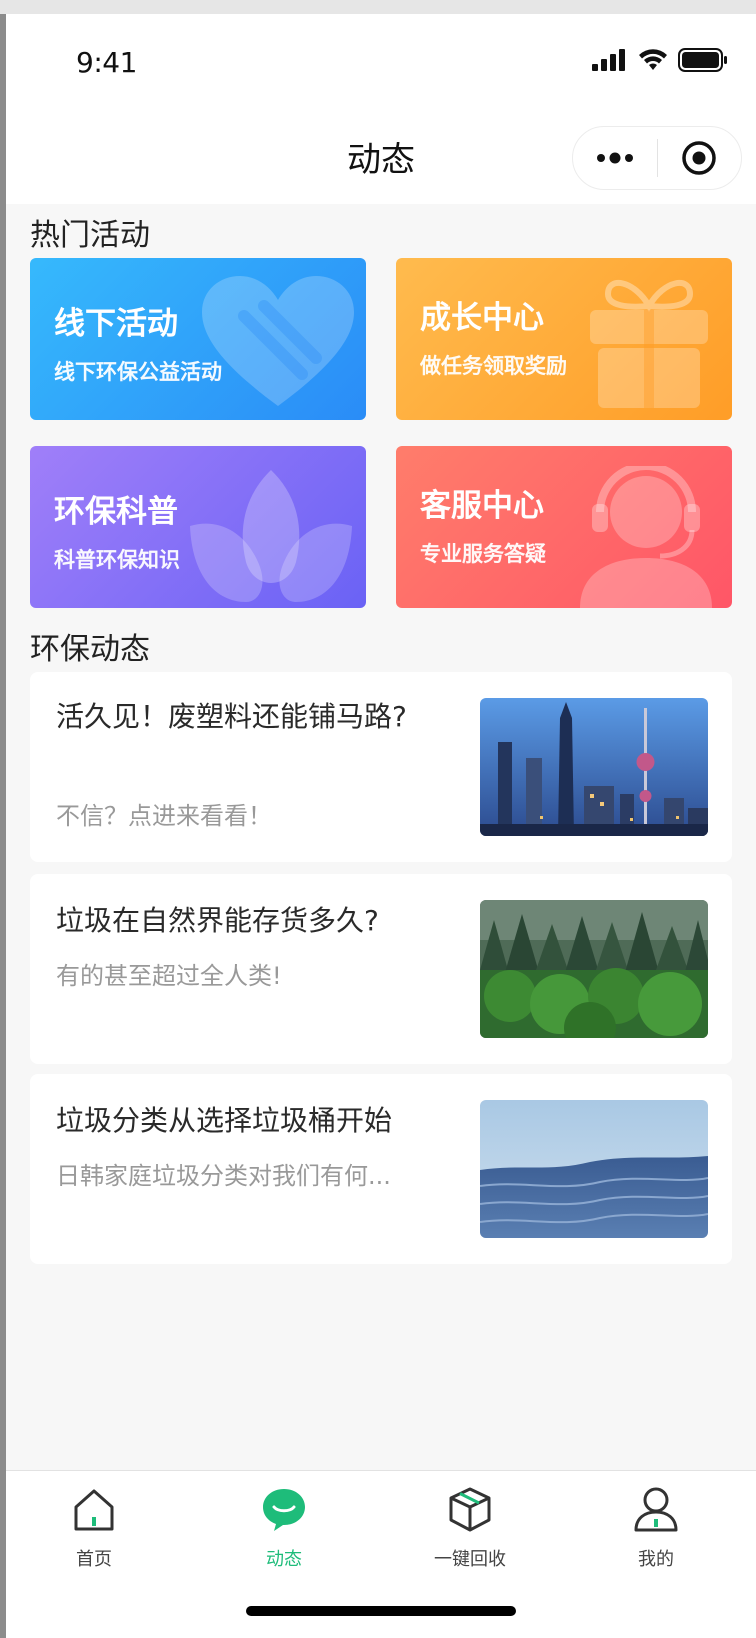 The image size is (756, 1638). What do you see at coordinates (564, 339) in the screenshot?
I see `card-growth-center: 成长中心 做任务领取奖励` at bounding box center [564, 339].